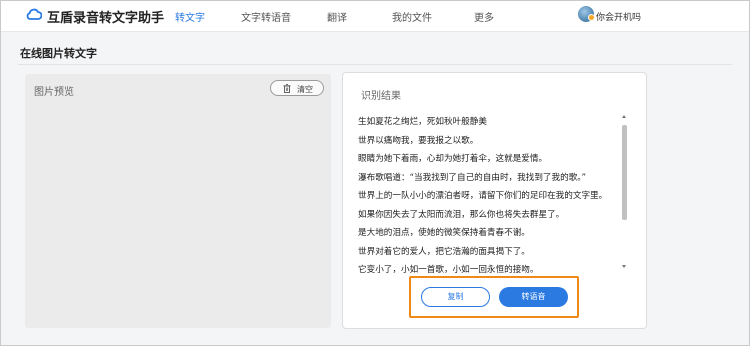  What do you see at coordinates (618, 16) in the screenshot?
I see `username: 你会开机吗` at bounding box center [618, 16].